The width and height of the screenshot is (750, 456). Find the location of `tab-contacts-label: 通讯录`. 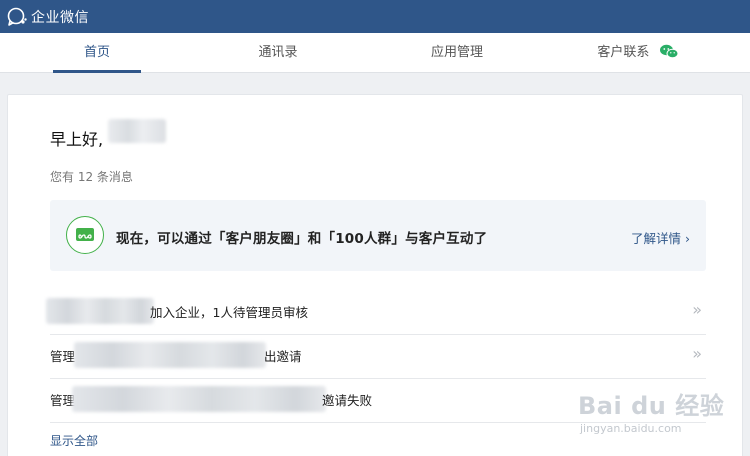

tab-contacts-label: 通讯录 is located at coordinates (278, 52).